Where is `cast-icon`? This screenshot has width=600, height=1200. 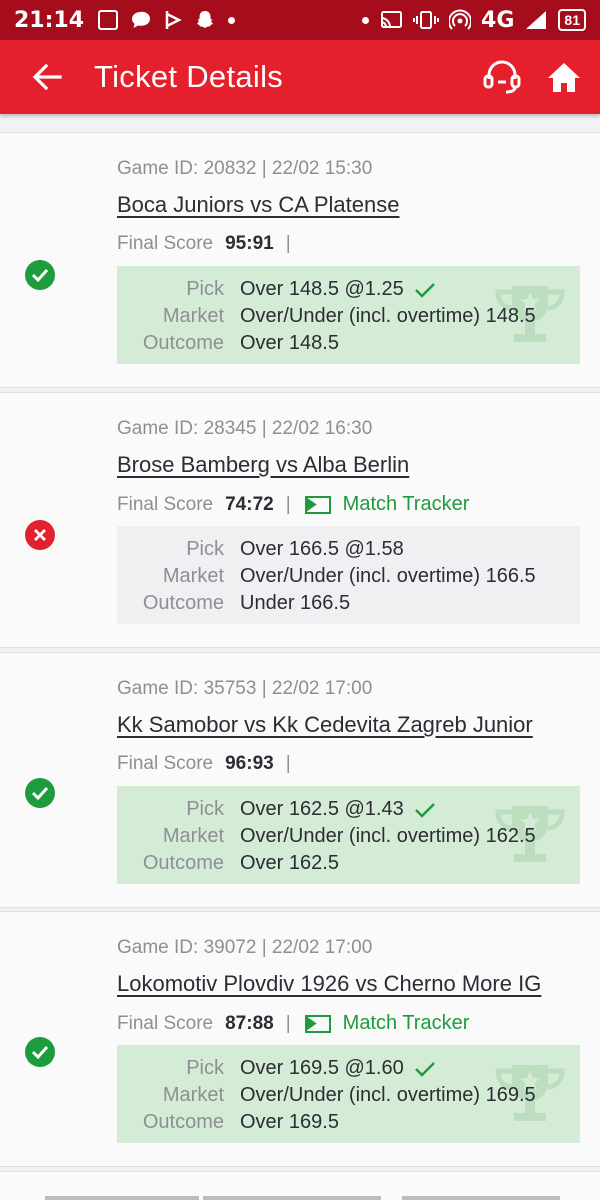 cast-icon is located at coordinates (391, 19).